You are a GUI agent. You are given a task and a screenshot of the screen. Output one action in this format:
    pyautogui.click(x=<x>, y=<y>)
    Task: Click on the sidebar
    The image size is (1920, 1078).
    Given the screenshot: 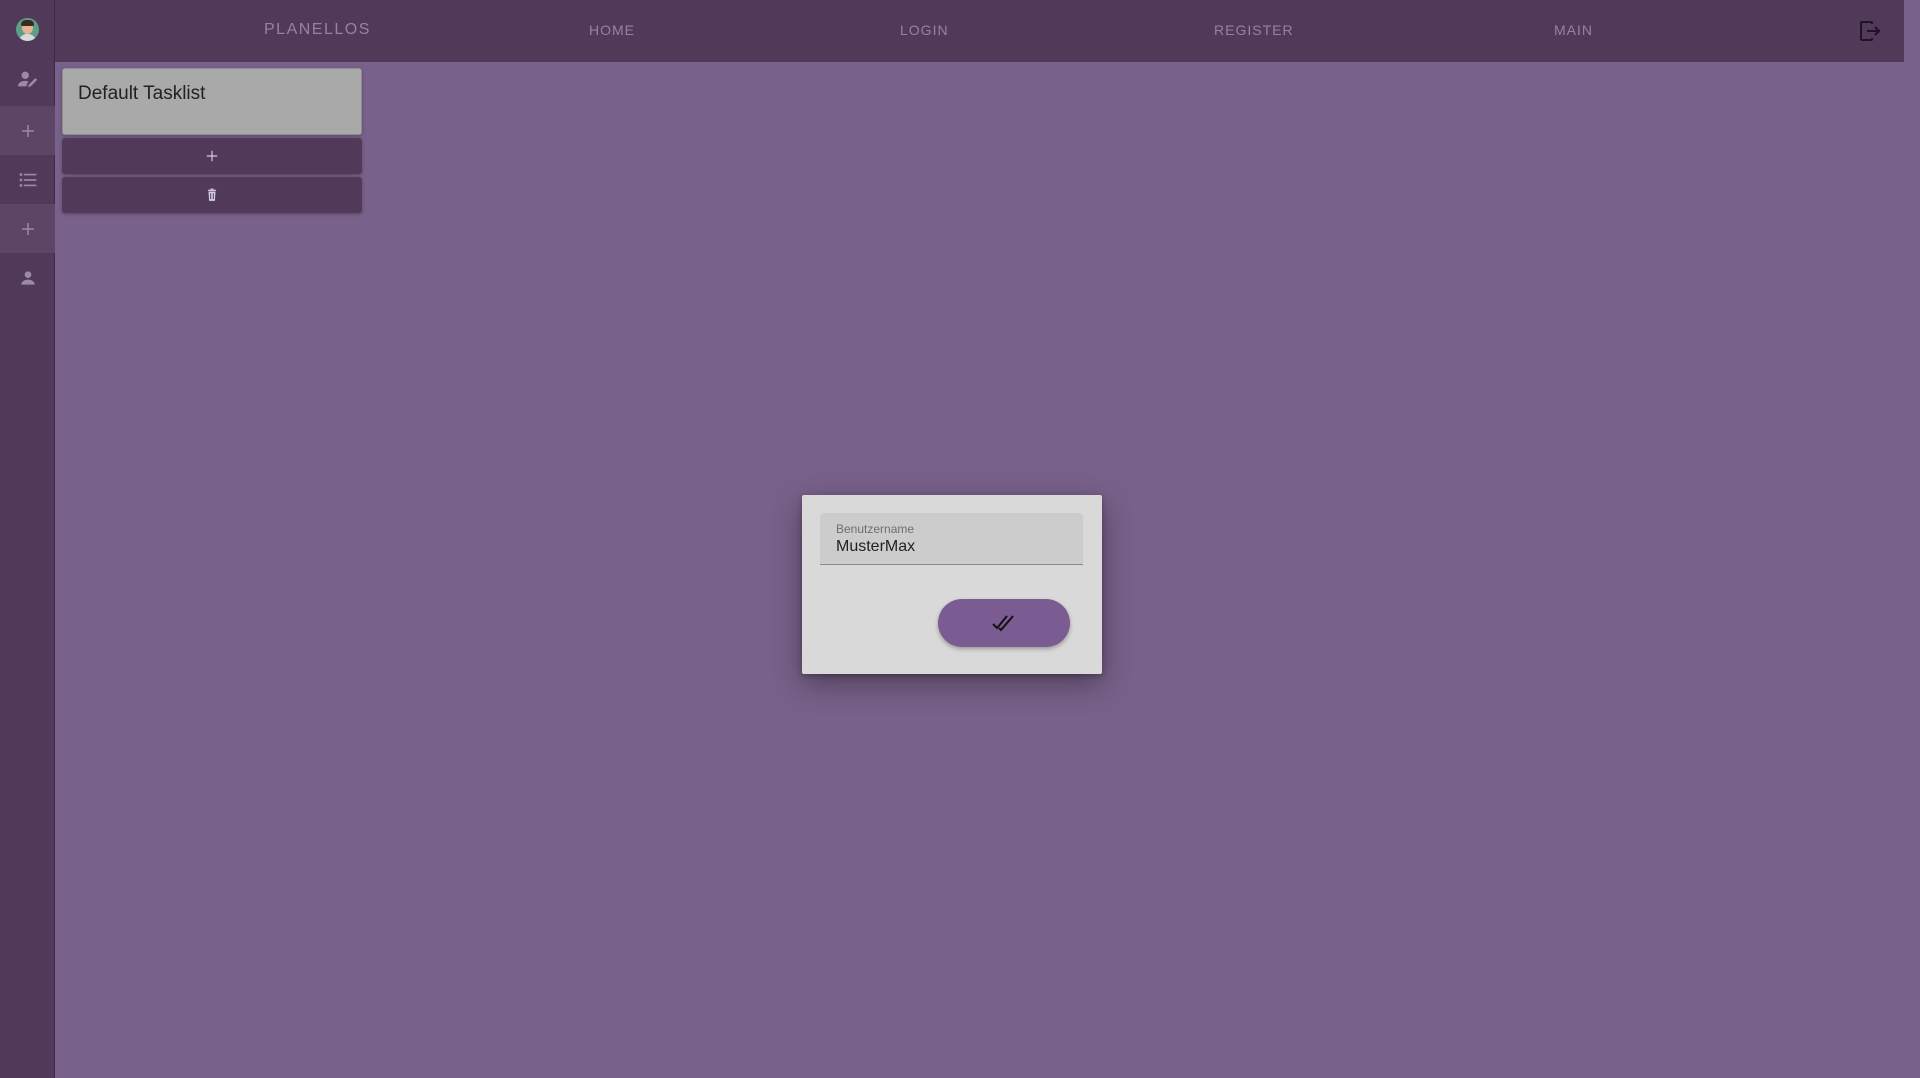 What is the action you would take?
    pyautogui.click(x=27, y=539)
    